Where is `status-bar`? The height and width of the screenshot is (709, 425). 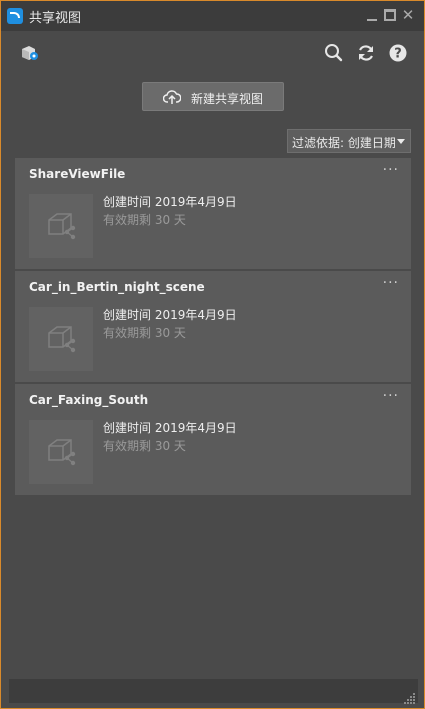 status-bar is located at coordinates (213, 691).